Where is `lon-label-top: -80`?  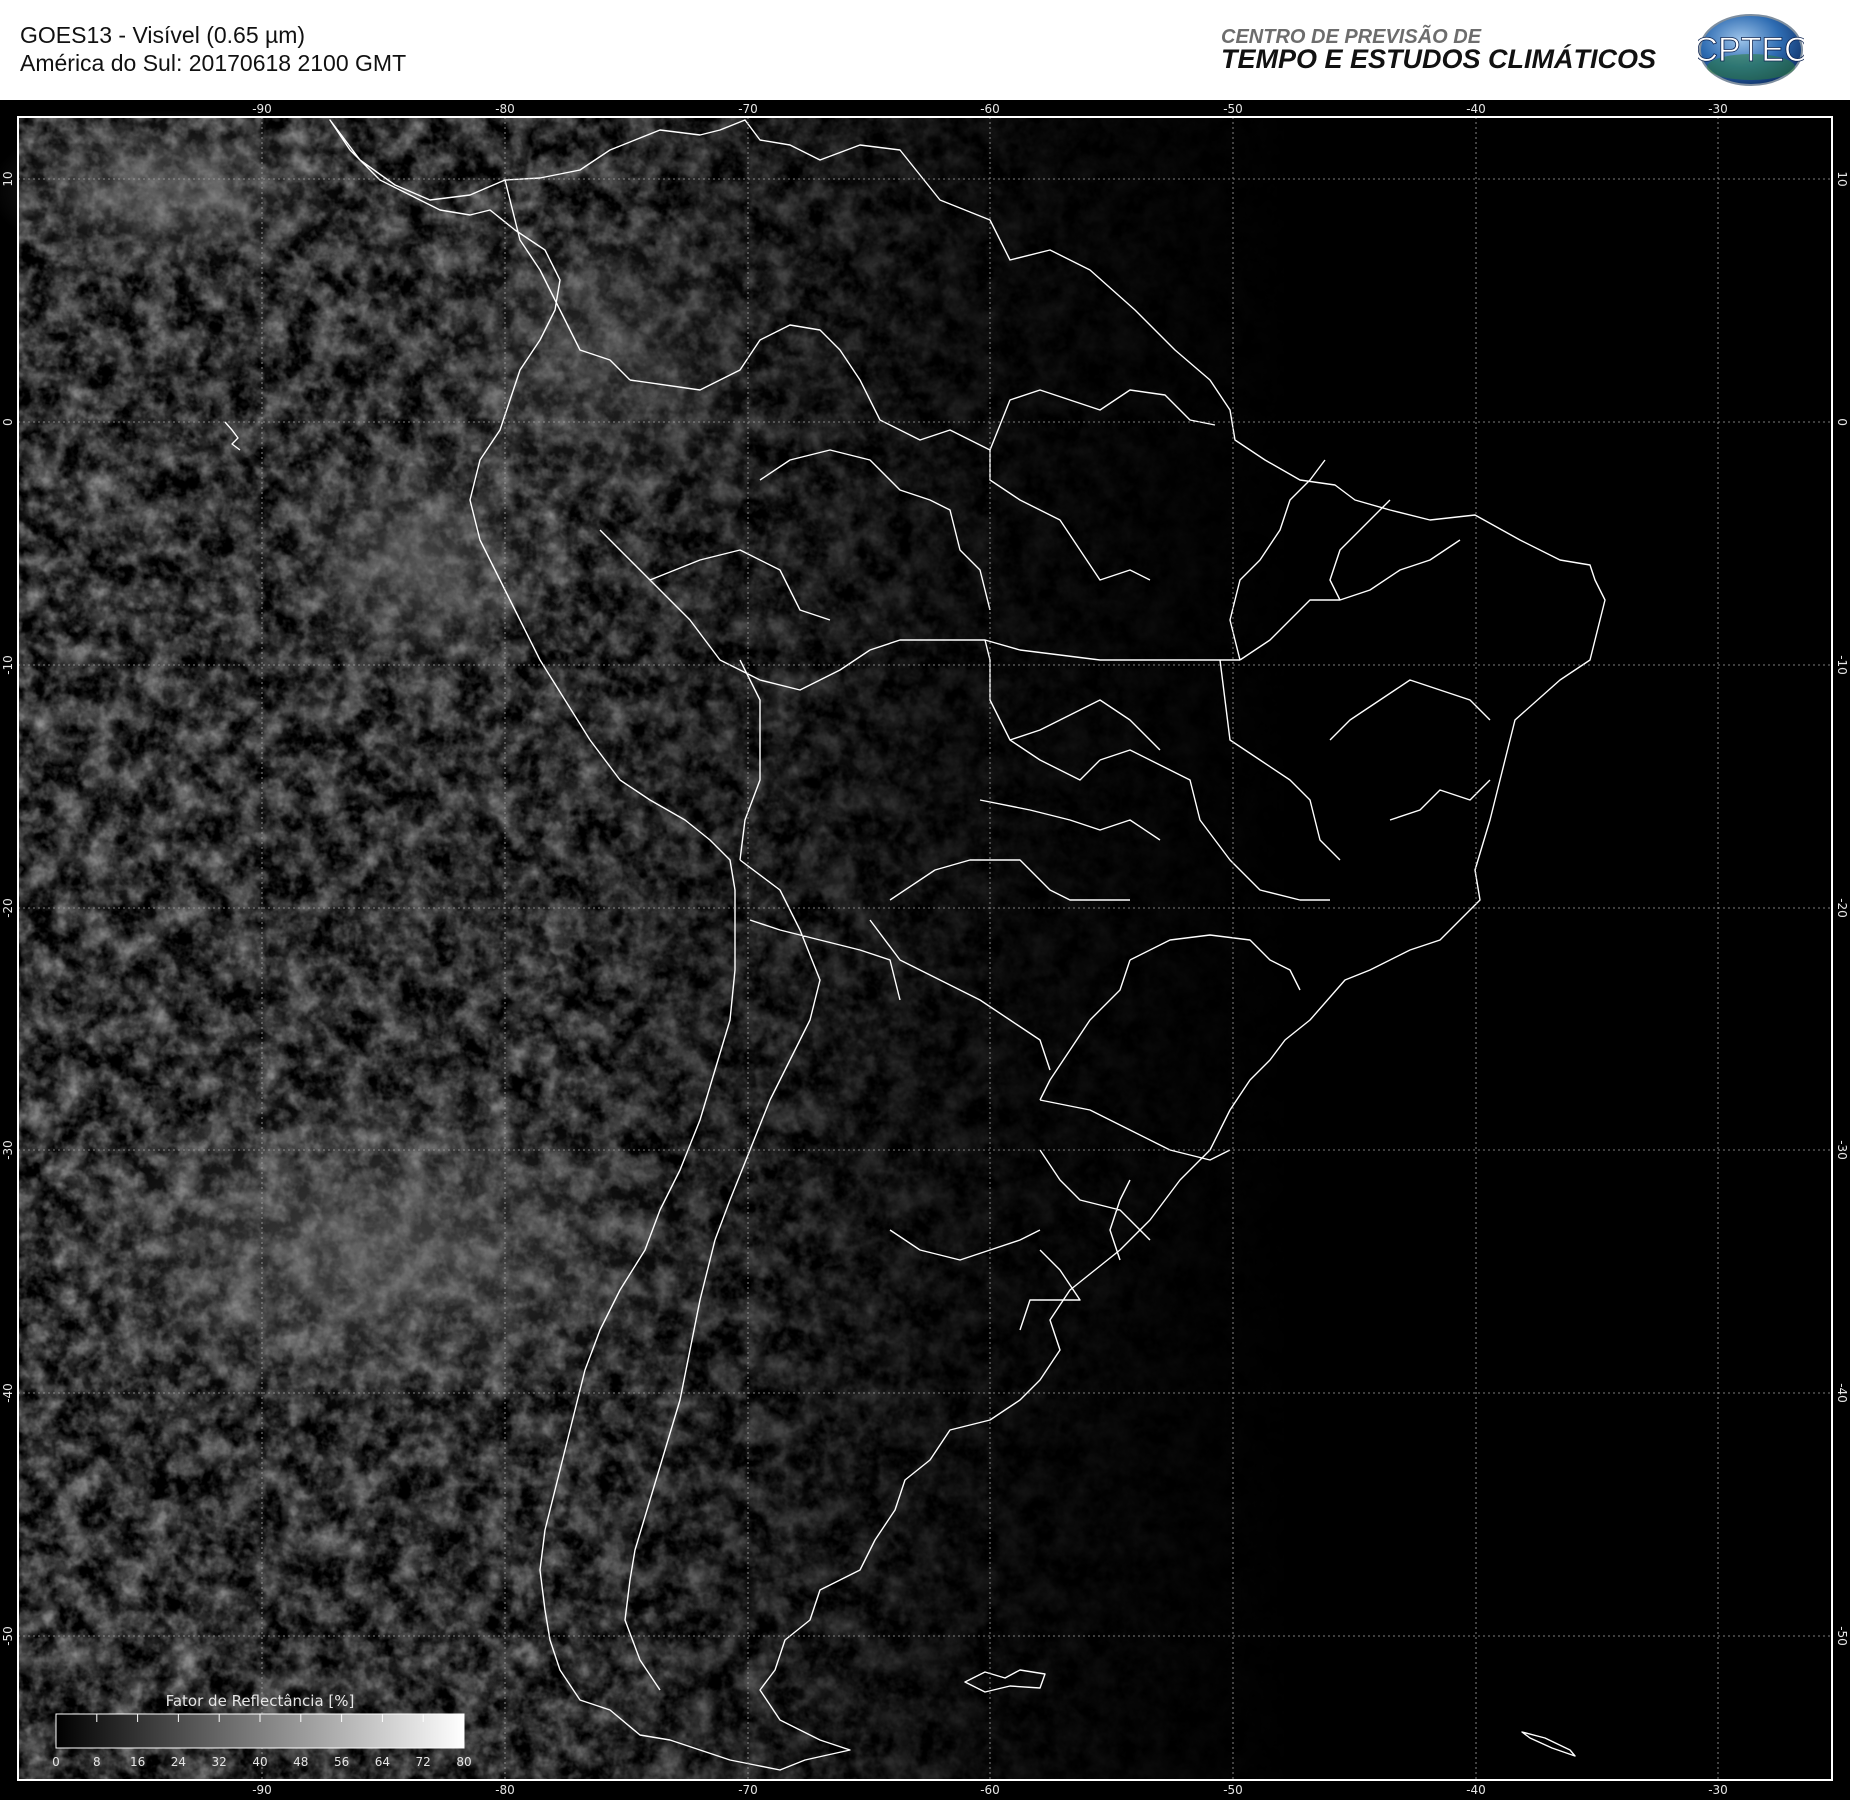 lon-label-top: -80 is located at coordinates (505, 109).